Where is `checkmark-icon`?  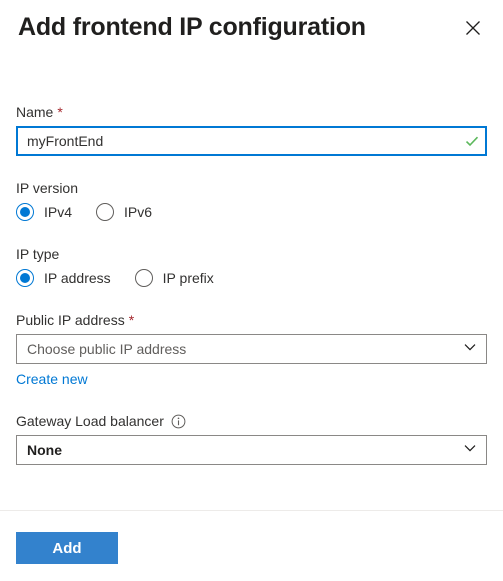 checkmark-icon is located at coordinates (472, 141).